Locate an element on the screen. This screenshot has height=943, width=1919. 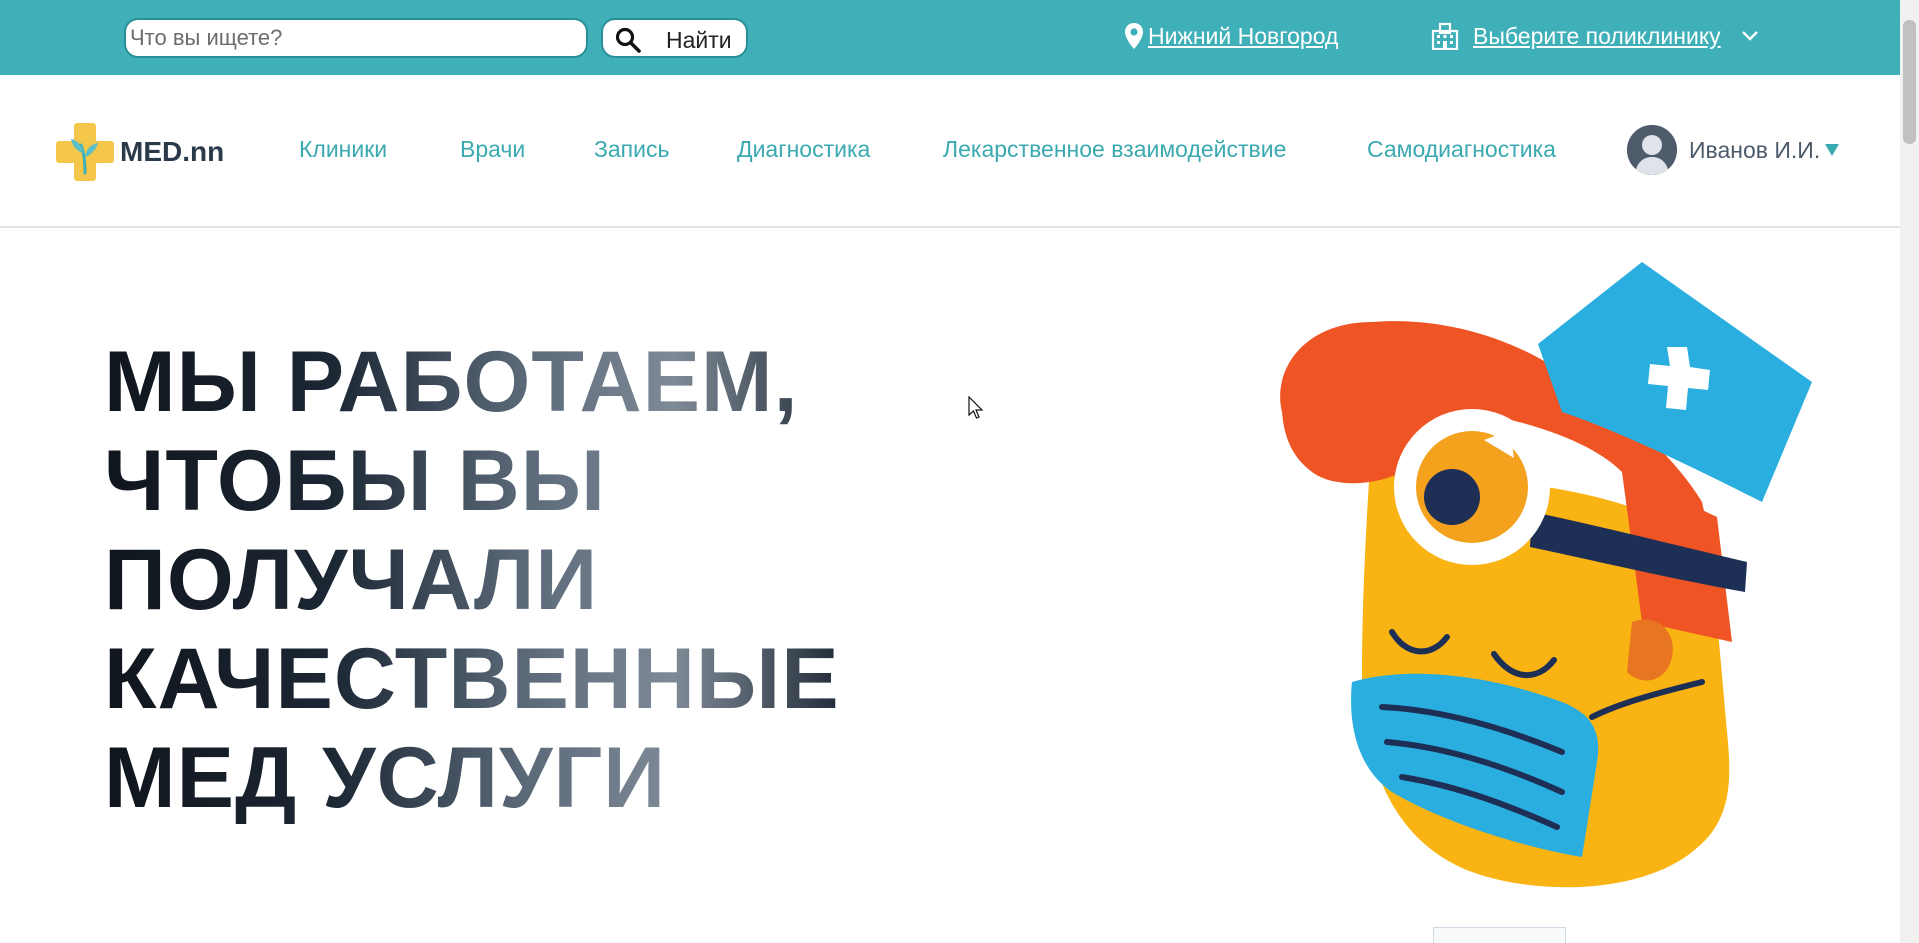
user-menu: Иванов И.И. is located at coordinates (1733, 150).